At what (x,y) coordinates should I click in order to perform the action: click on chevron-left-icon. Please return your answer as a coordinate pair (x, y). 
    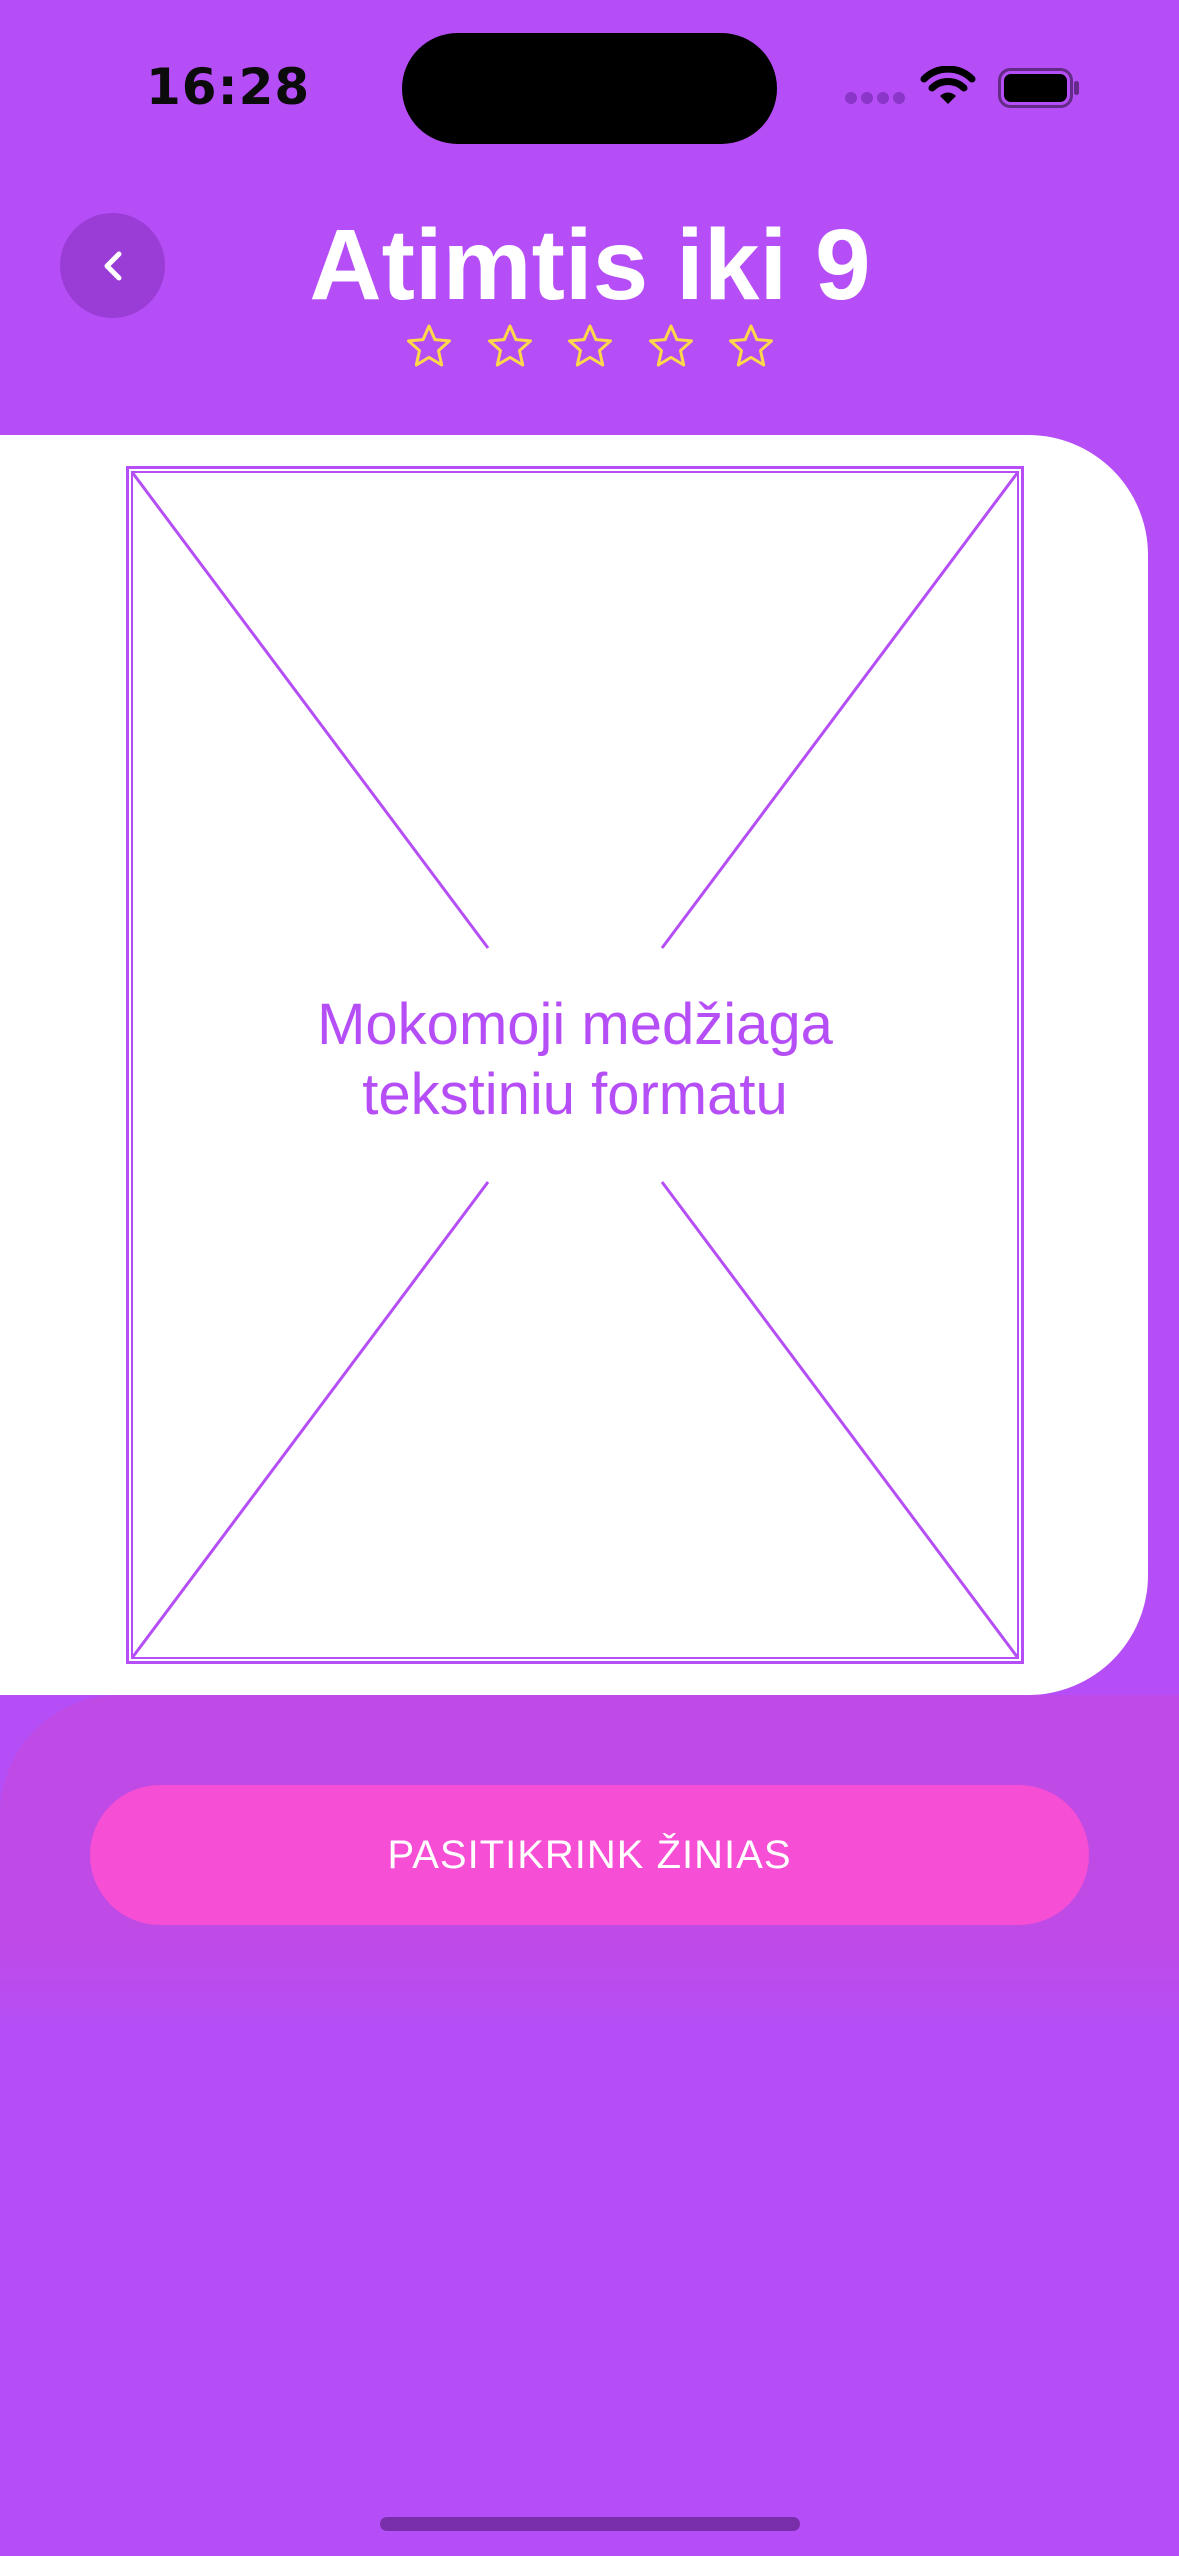
    Looking at the image, I should click on (112, 265).